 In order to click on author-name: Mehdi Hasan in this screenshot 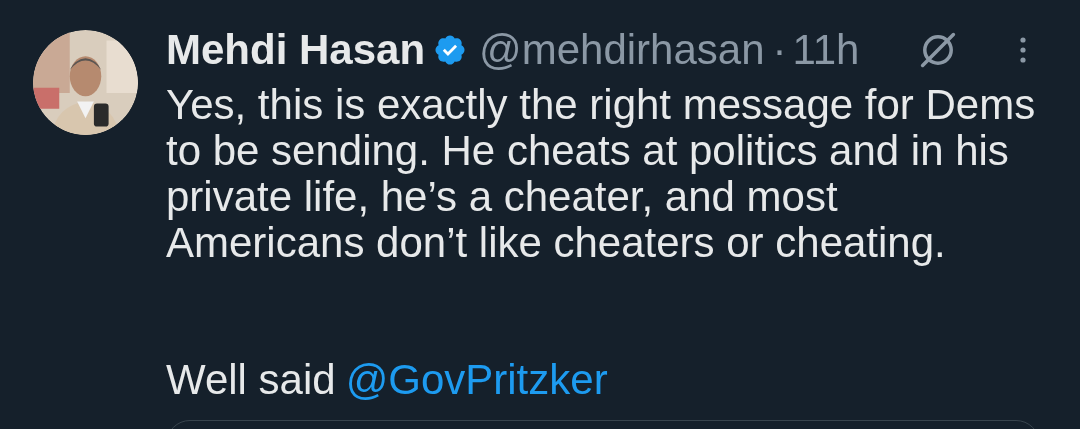, I will do `click(296, 50)`.